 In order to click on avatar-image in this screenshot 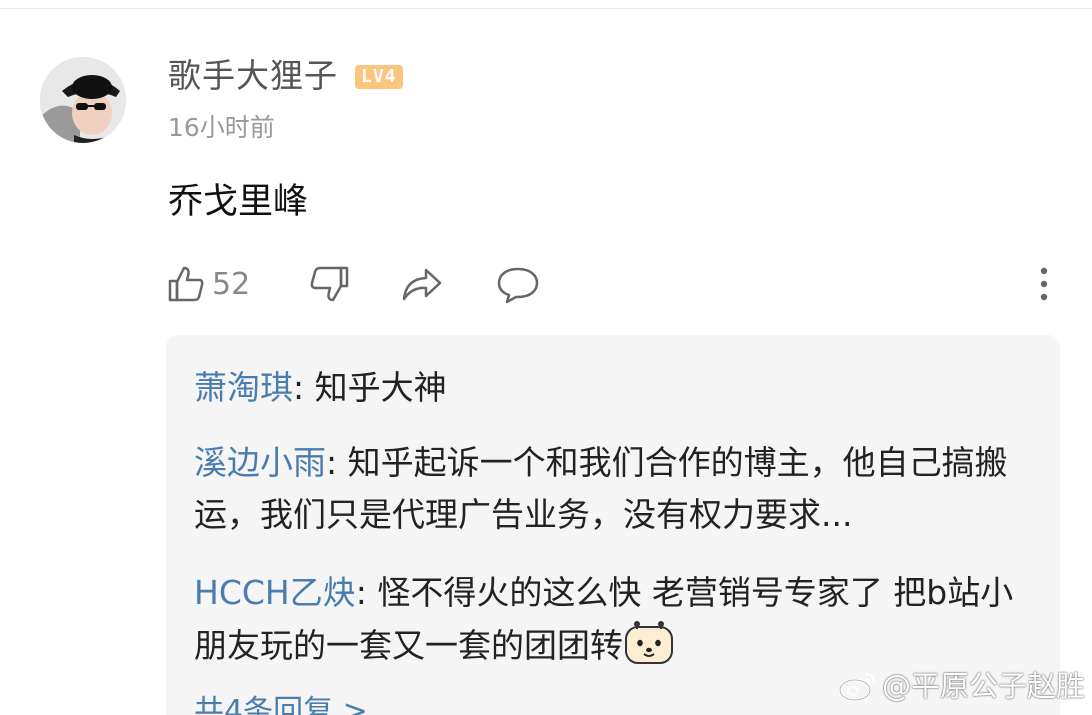, I will do `click(83, 100)`.